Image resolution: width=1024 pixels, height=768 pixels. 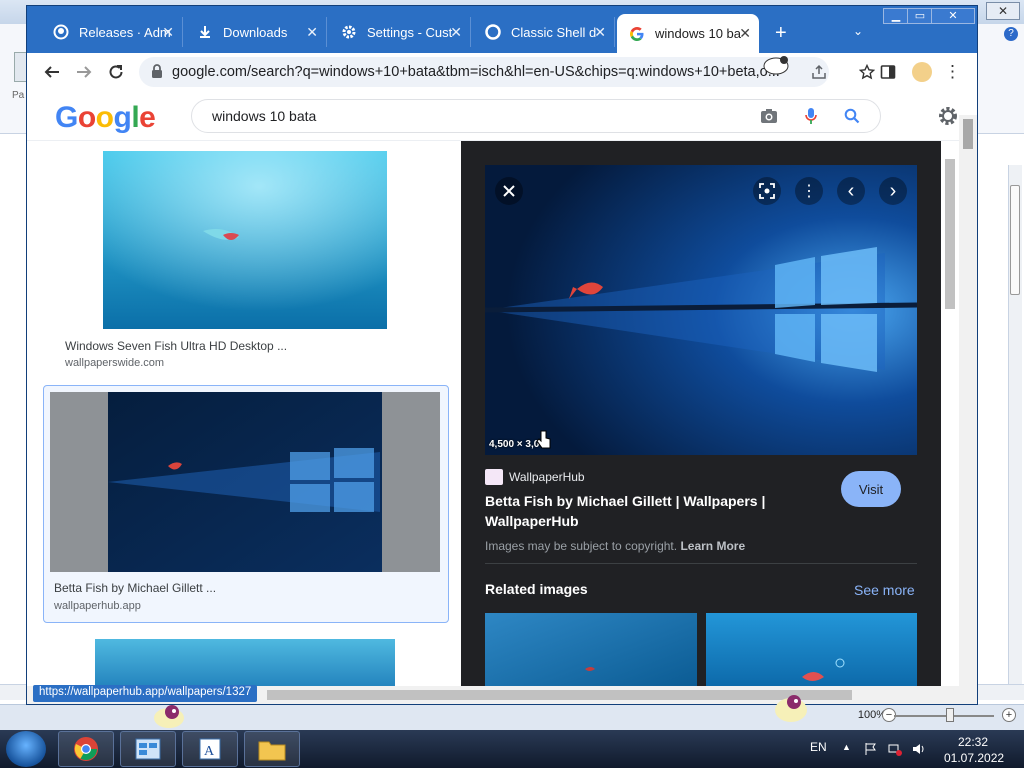 I want to click on preview-scrollbar, so click(x=950, y=413).